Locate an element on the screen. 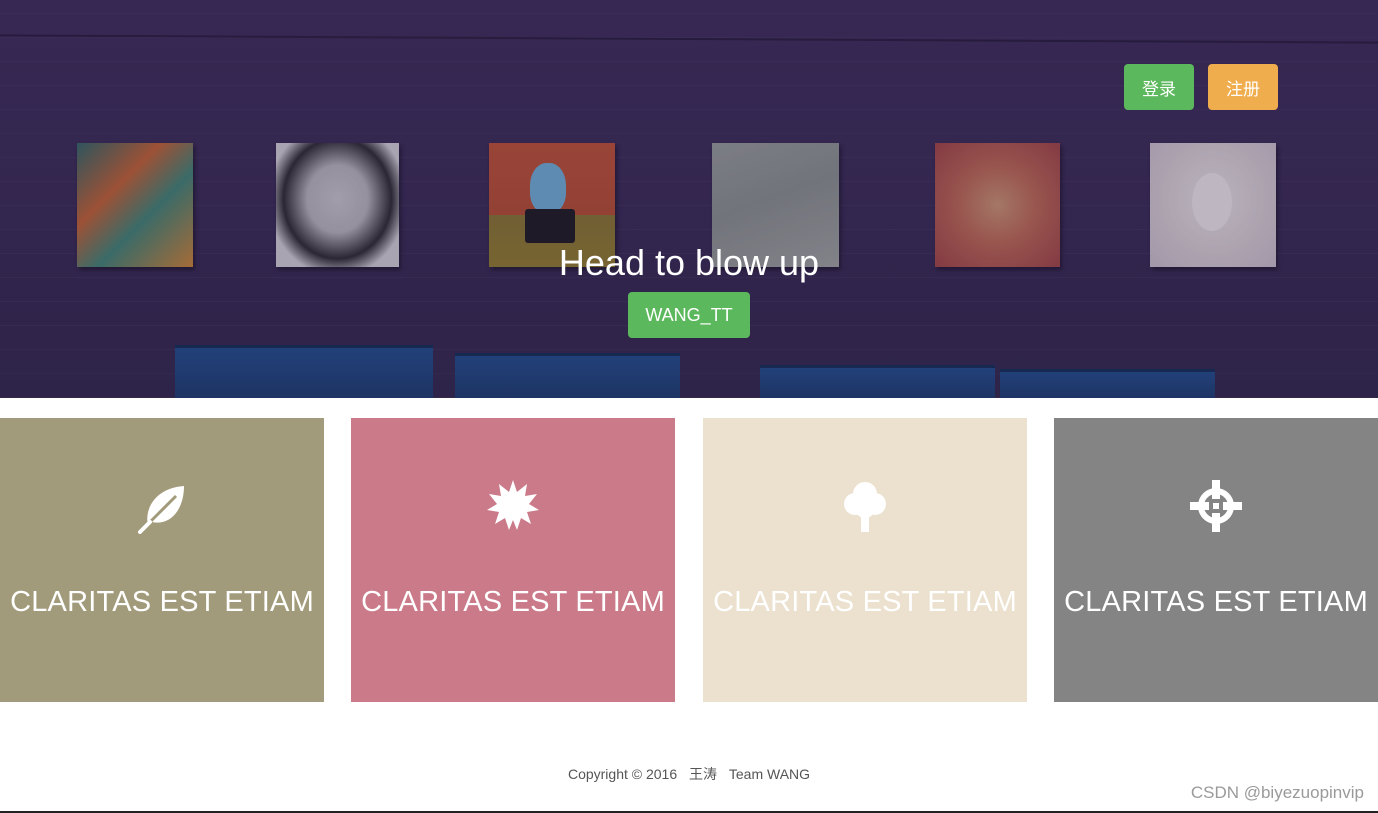  hero-cta-button: WANG_TT is located at coordinates (689, 315).